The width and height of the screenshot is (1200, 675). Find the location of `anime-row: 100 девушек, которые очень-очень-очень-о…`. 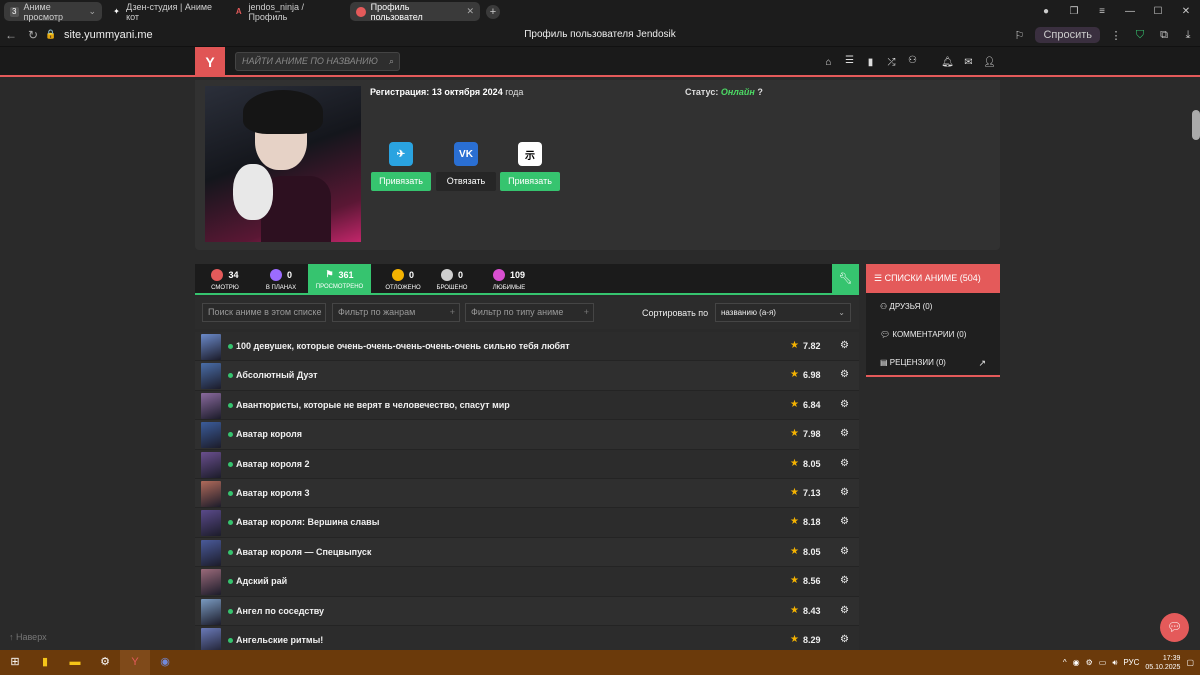

anime-row: 100 девушек, которые очень-очень-очень-о… is located at coordinates (527, 347).